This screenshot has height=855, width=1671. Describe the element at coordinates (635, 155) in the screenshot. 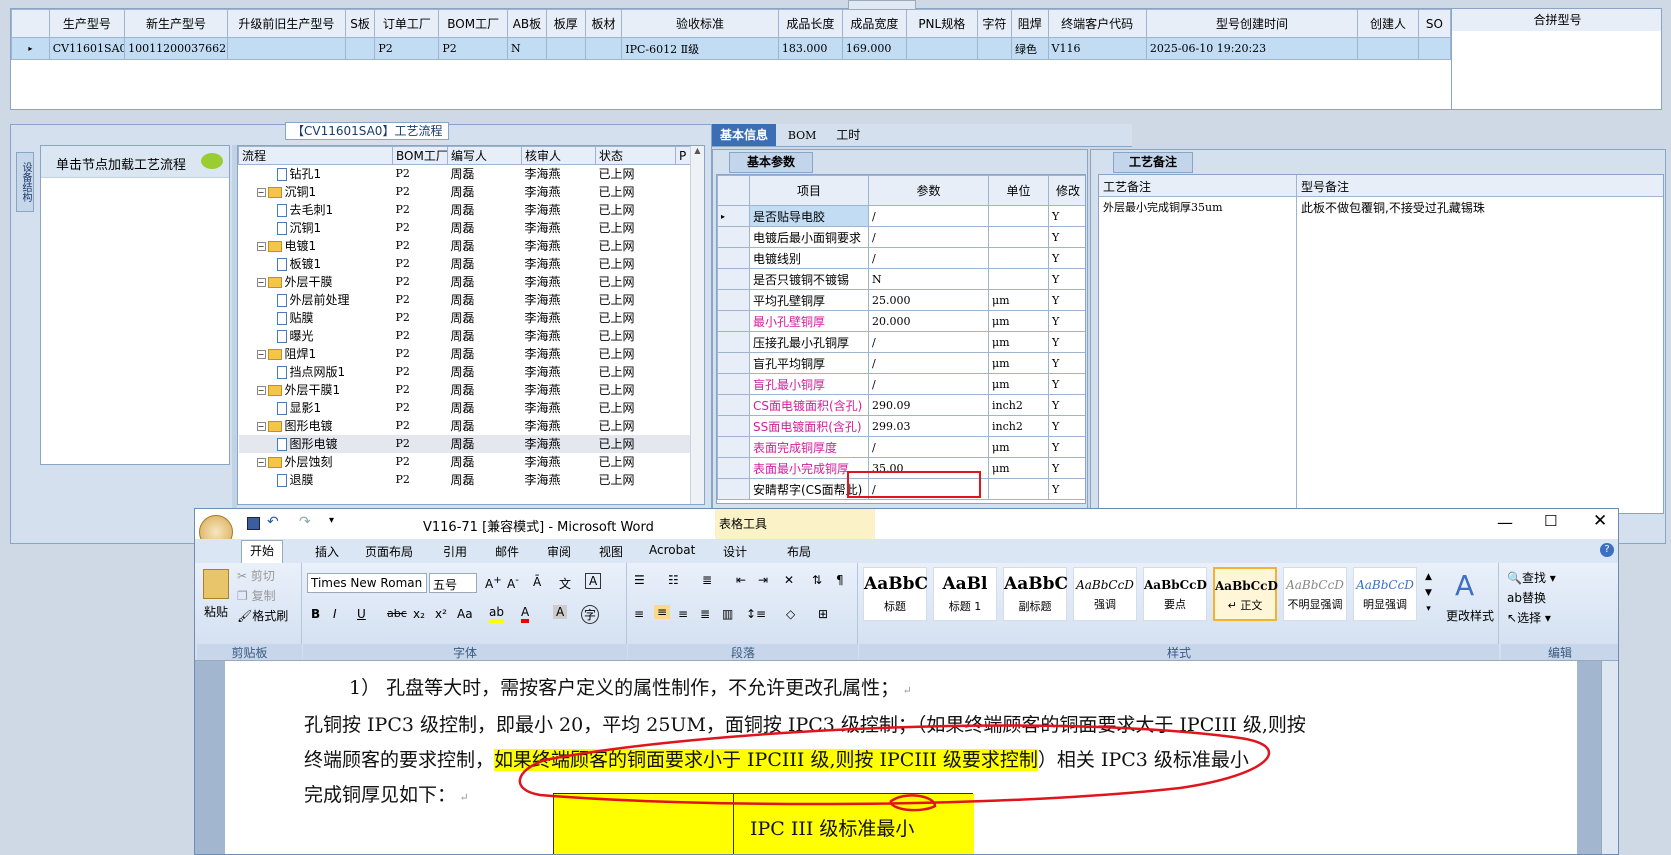

I see `column-header: 状态` at that location.